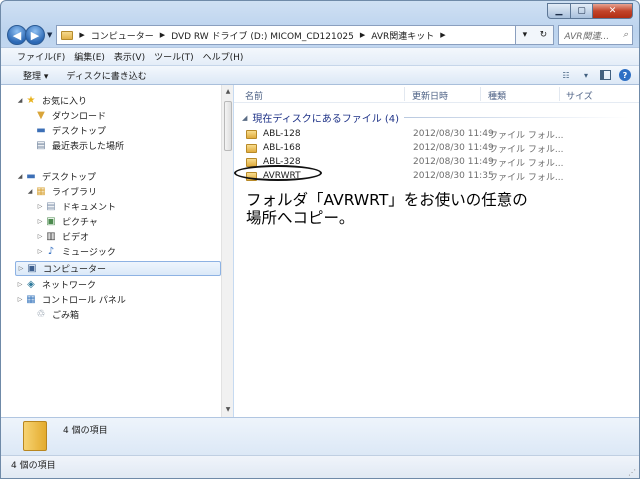  What do you see at coordinates (244, 118) in the screenshot?
I see `group-collapse-icon: ◢` at bounding box center [244, 118].